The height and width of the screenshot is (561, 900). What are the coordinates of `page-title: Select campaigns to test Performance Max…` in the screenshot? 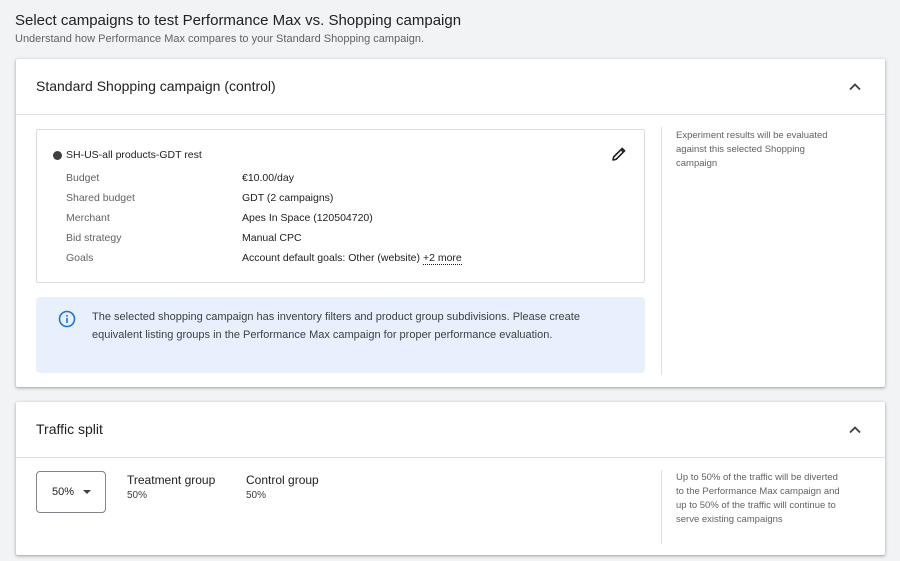 It's located at (238, 20).